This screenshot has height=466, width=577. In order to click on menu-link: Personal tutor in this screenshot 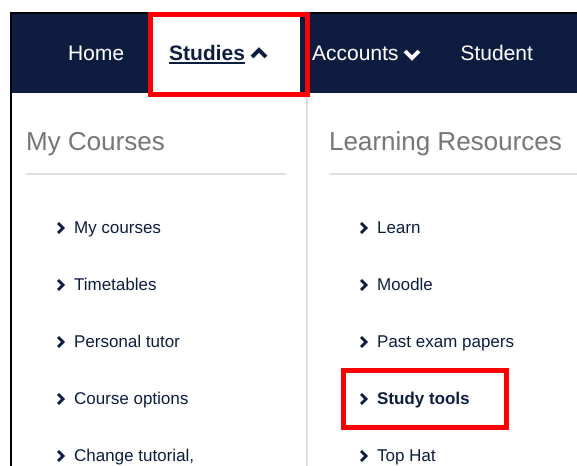, I will do `click(118, 341)`.